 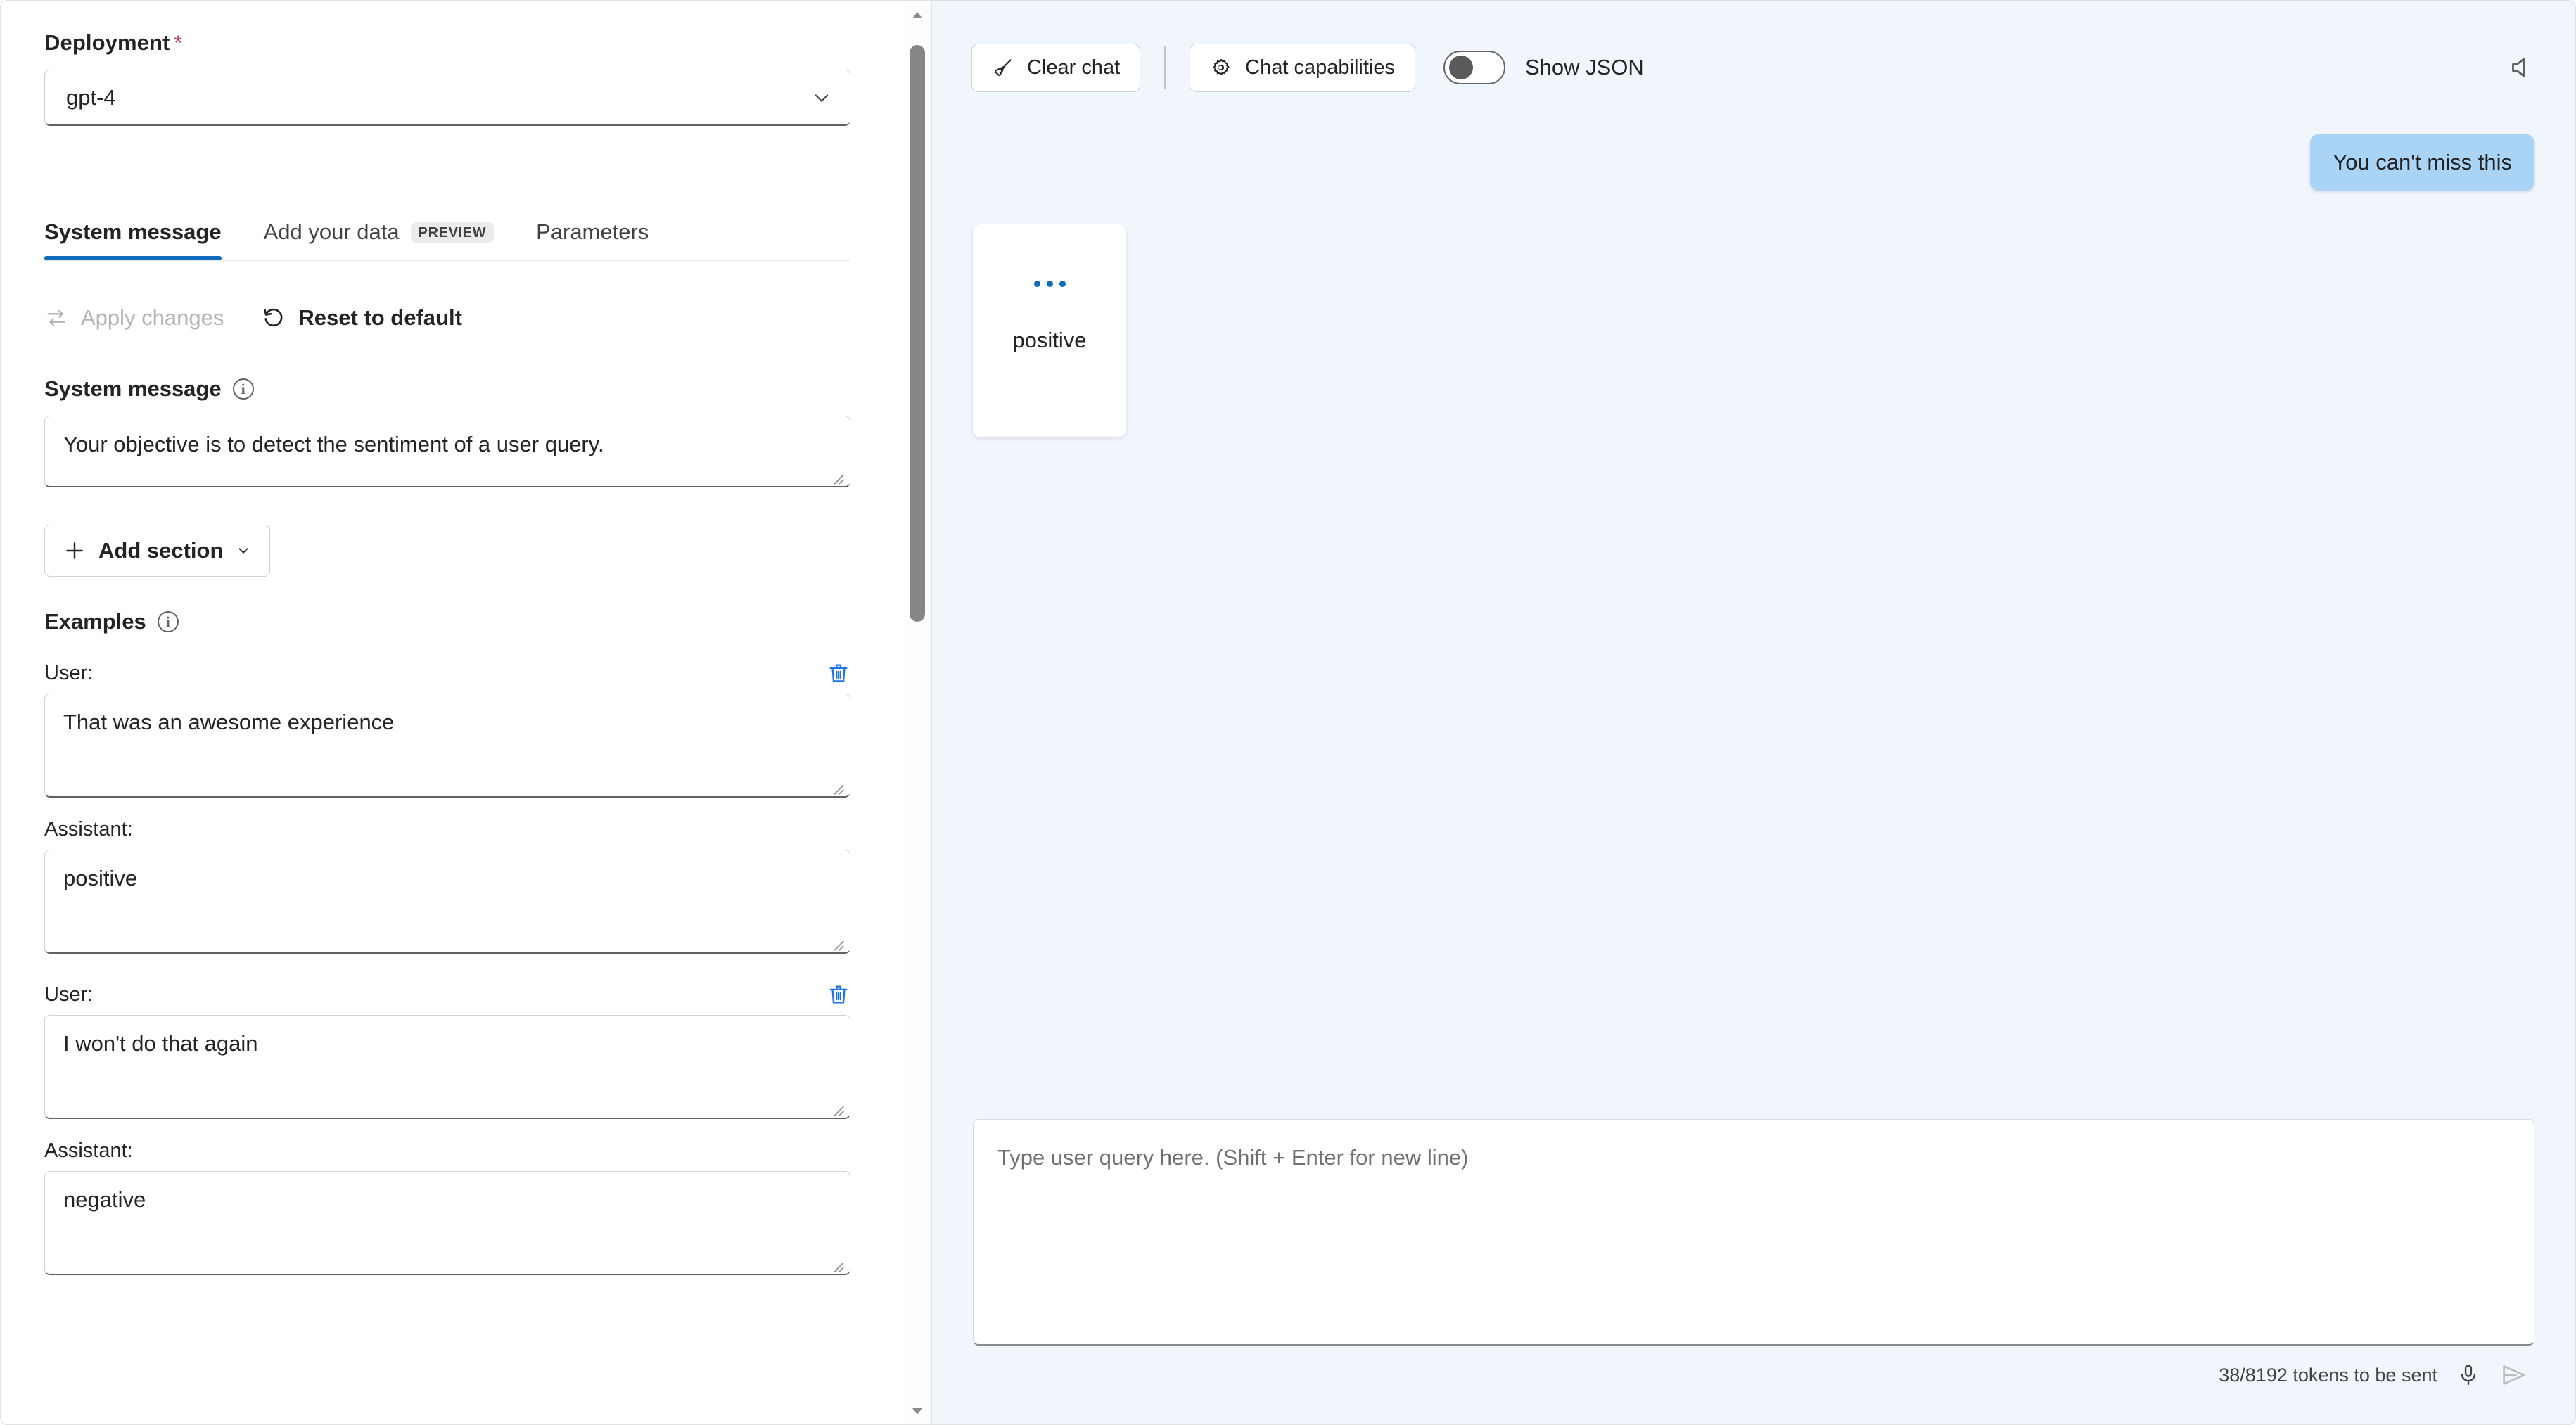 I want to click on show-json-label: Show JSON, so click(x=1584, y=67).